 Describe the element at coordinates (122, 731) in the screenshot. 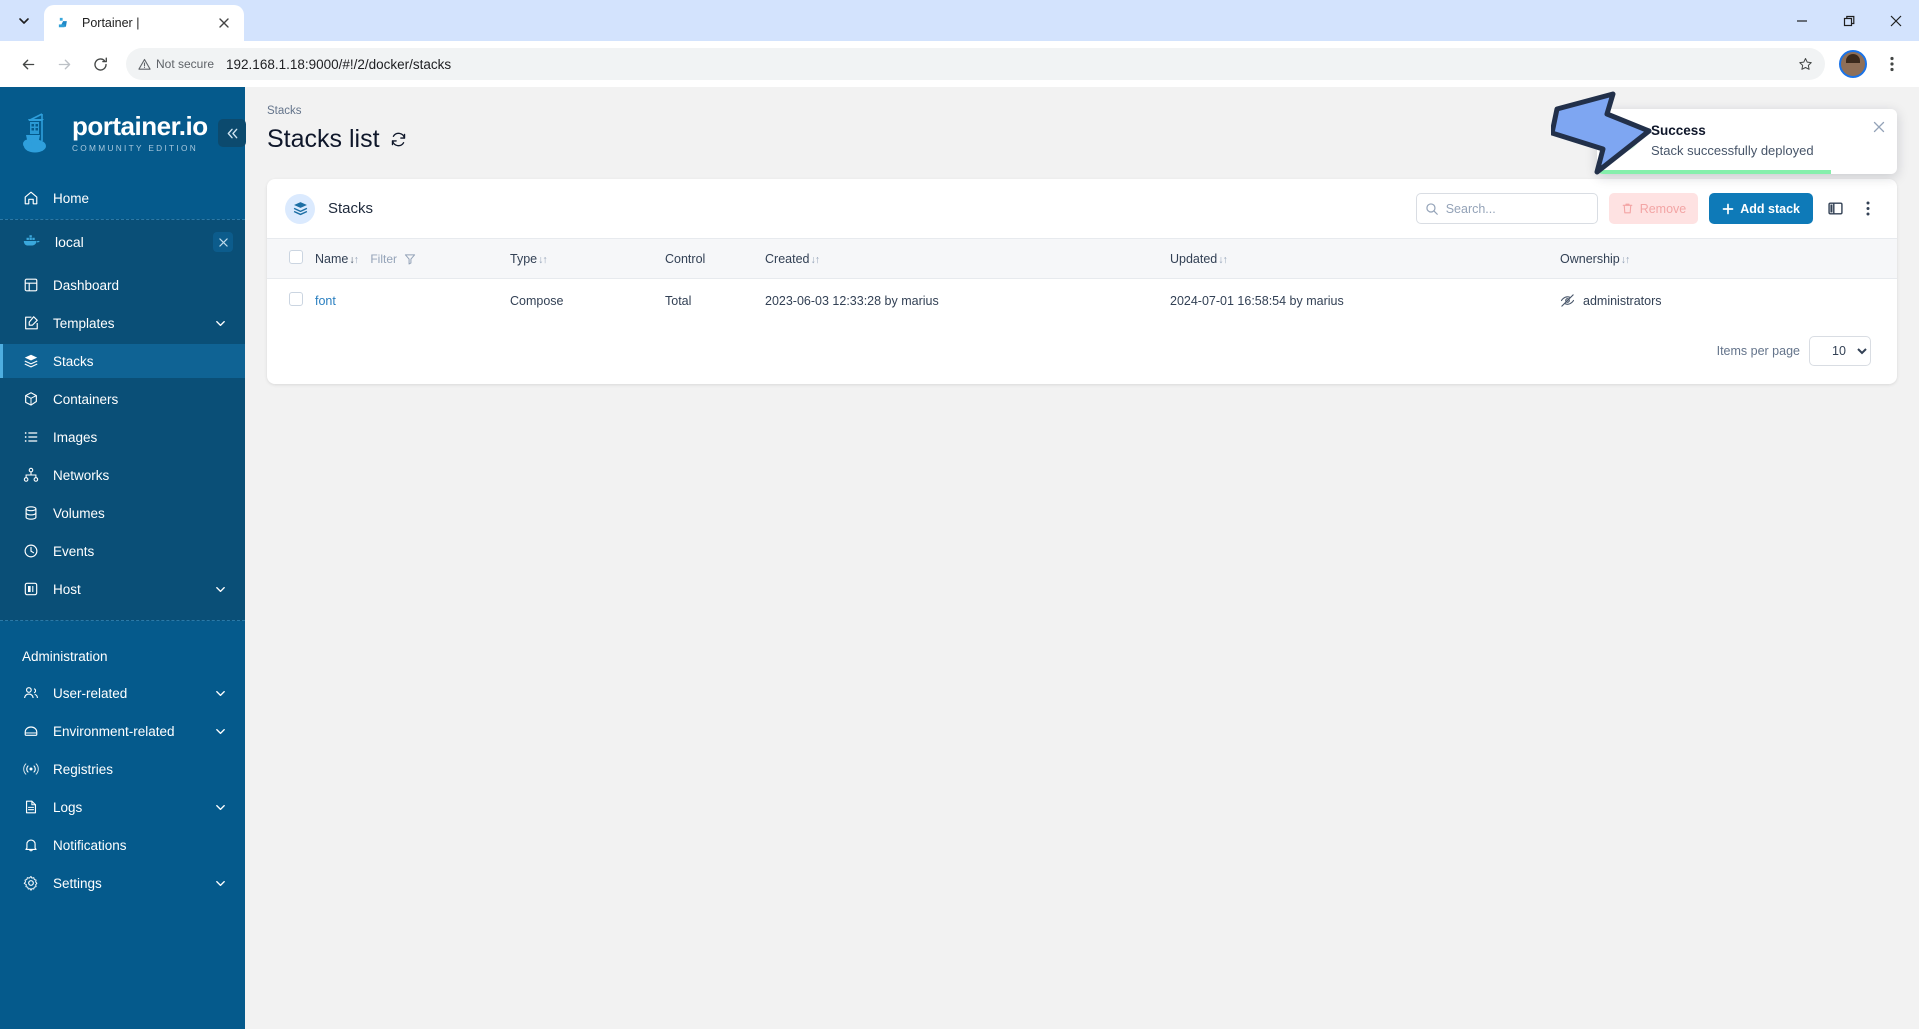

I see `sidebar-item-environment-related: Environment-related` at that location.